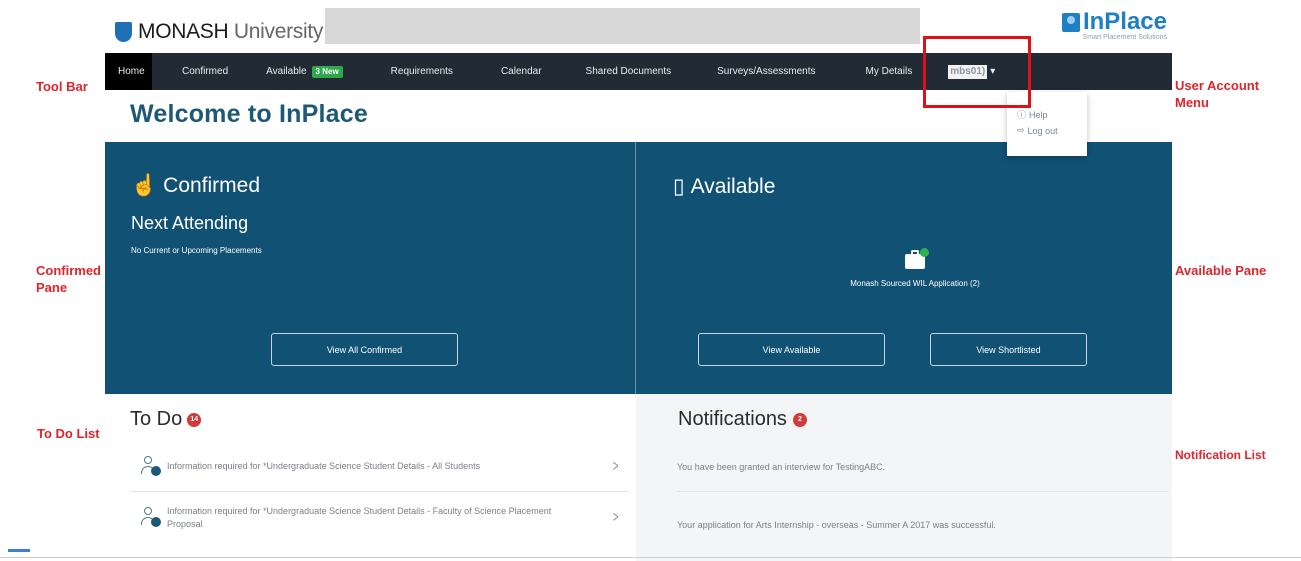 This screenshot has width=1301, height=561. I want to click on pane-divider, so click(635, 268).